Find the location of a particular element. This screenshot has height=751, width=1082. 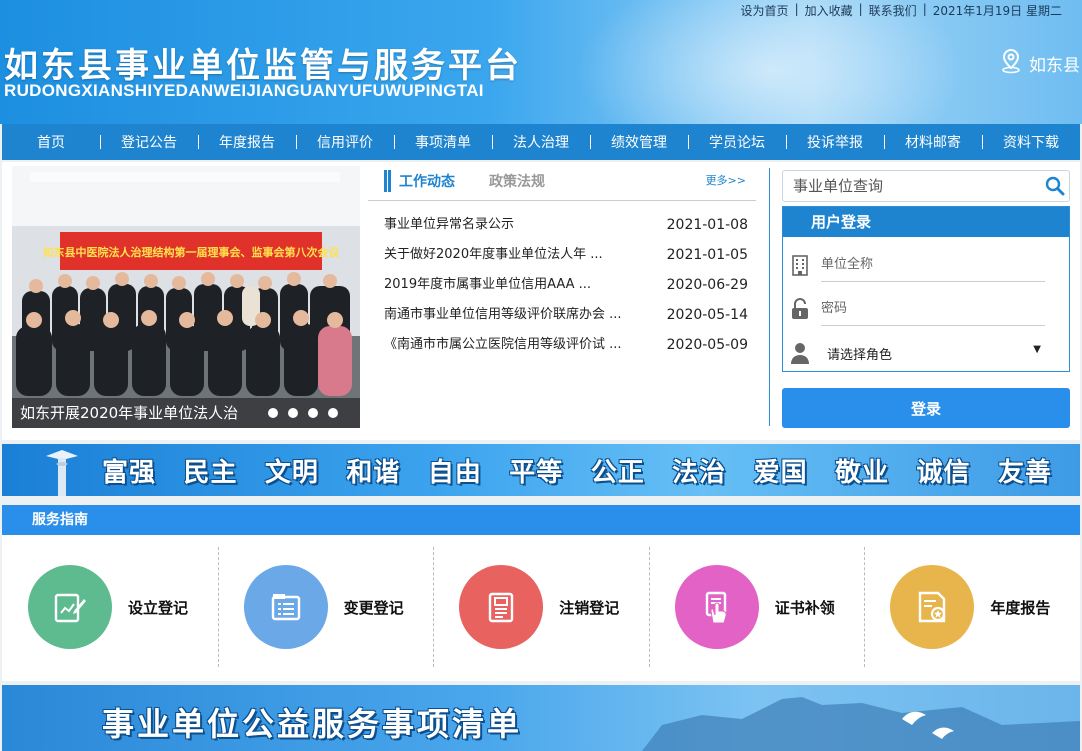

password-row is located at coordinates (927, 309).